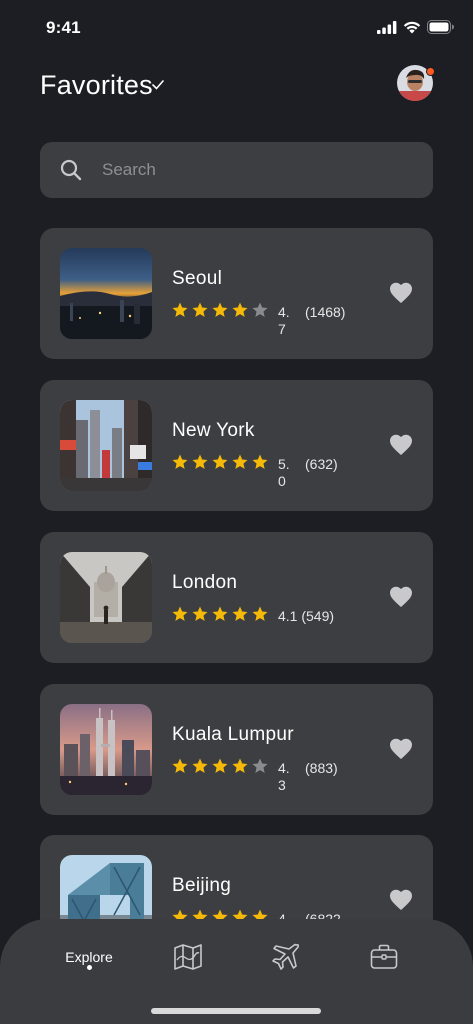 This screenshot has width=473, height=1024. I want to click on plane-icon, so click(286, 956).